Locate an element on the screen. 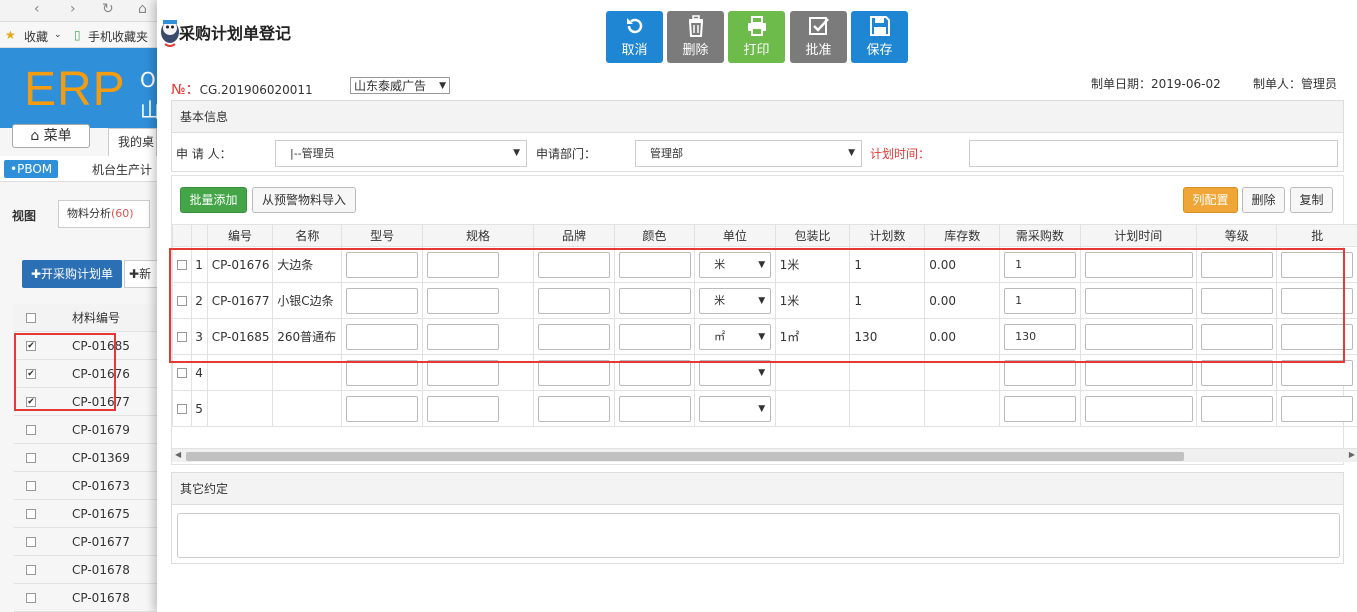 The image size is (1357, 612). refresh-icon: ↻ is located at coordinates (108, 9).